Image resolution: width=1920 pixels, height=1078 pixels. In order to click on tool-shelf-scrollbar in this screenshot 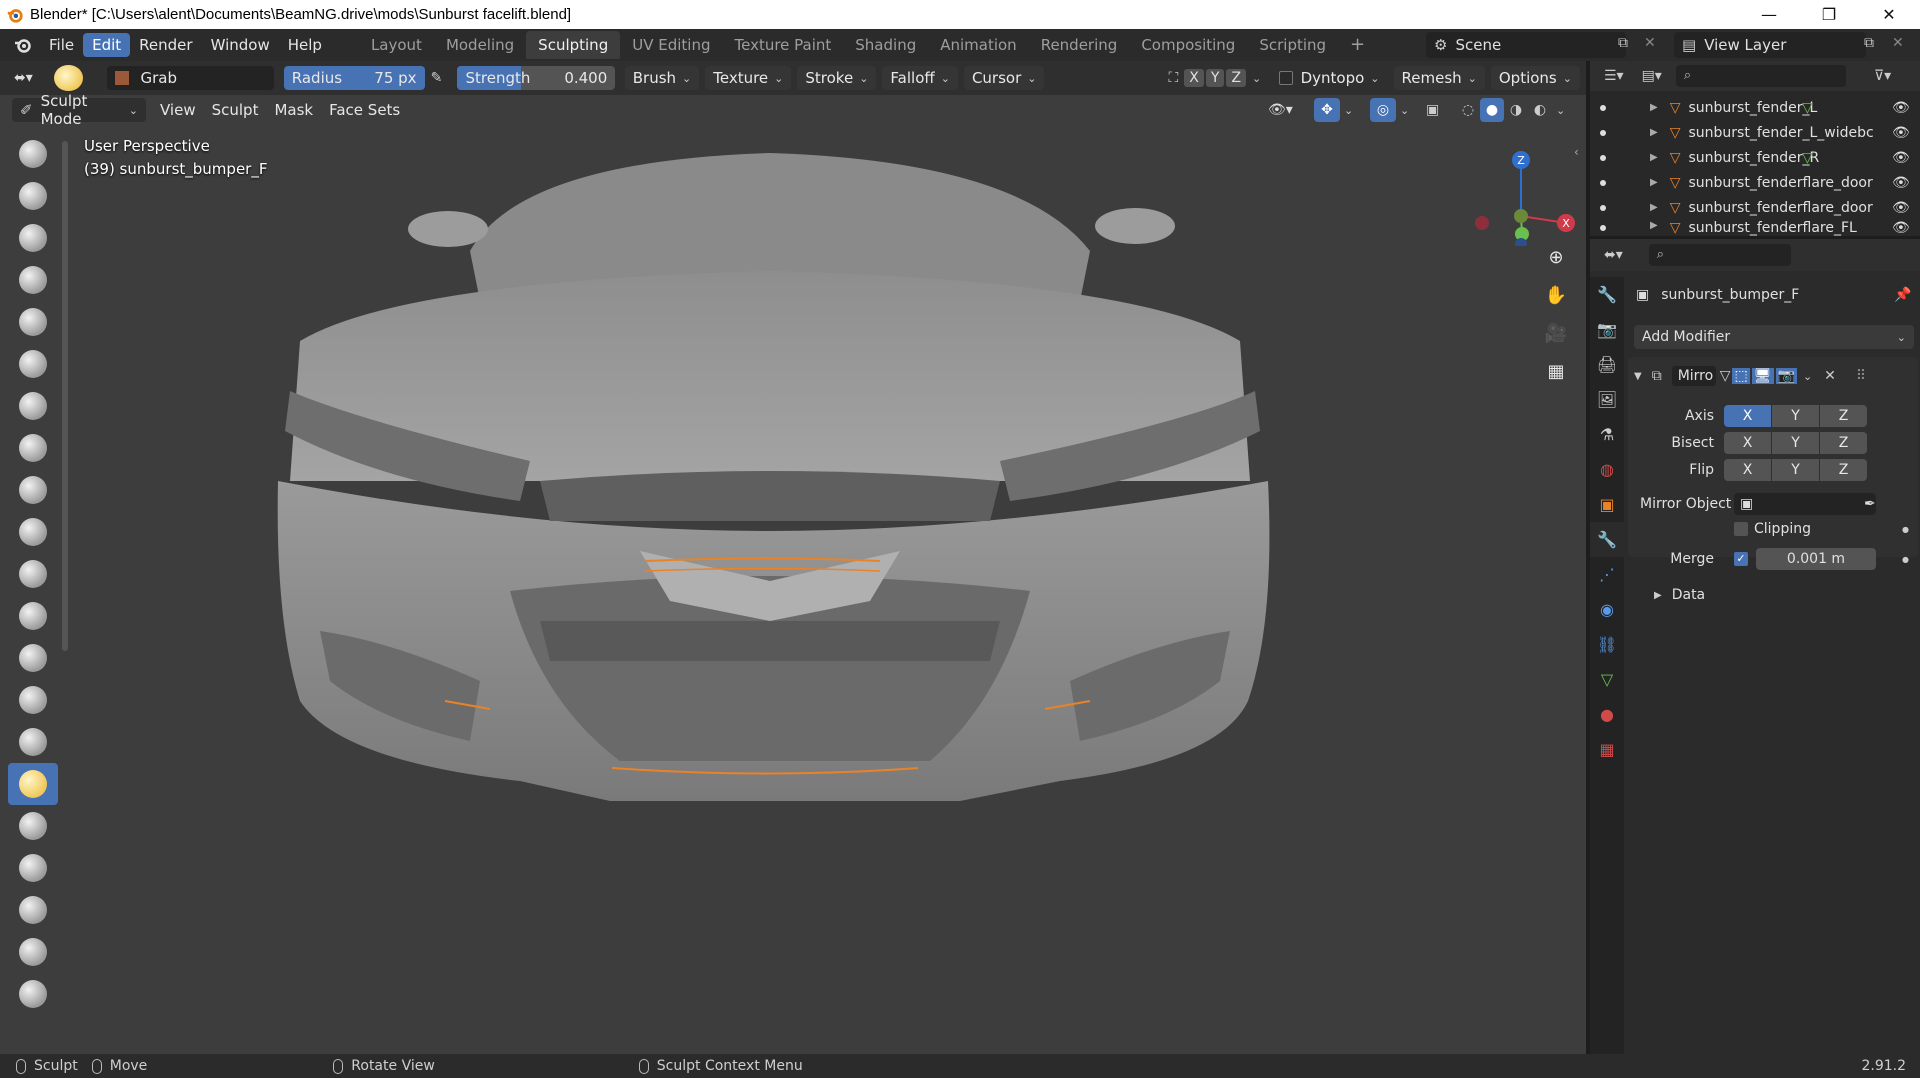, I will do `click(65, 396)`.